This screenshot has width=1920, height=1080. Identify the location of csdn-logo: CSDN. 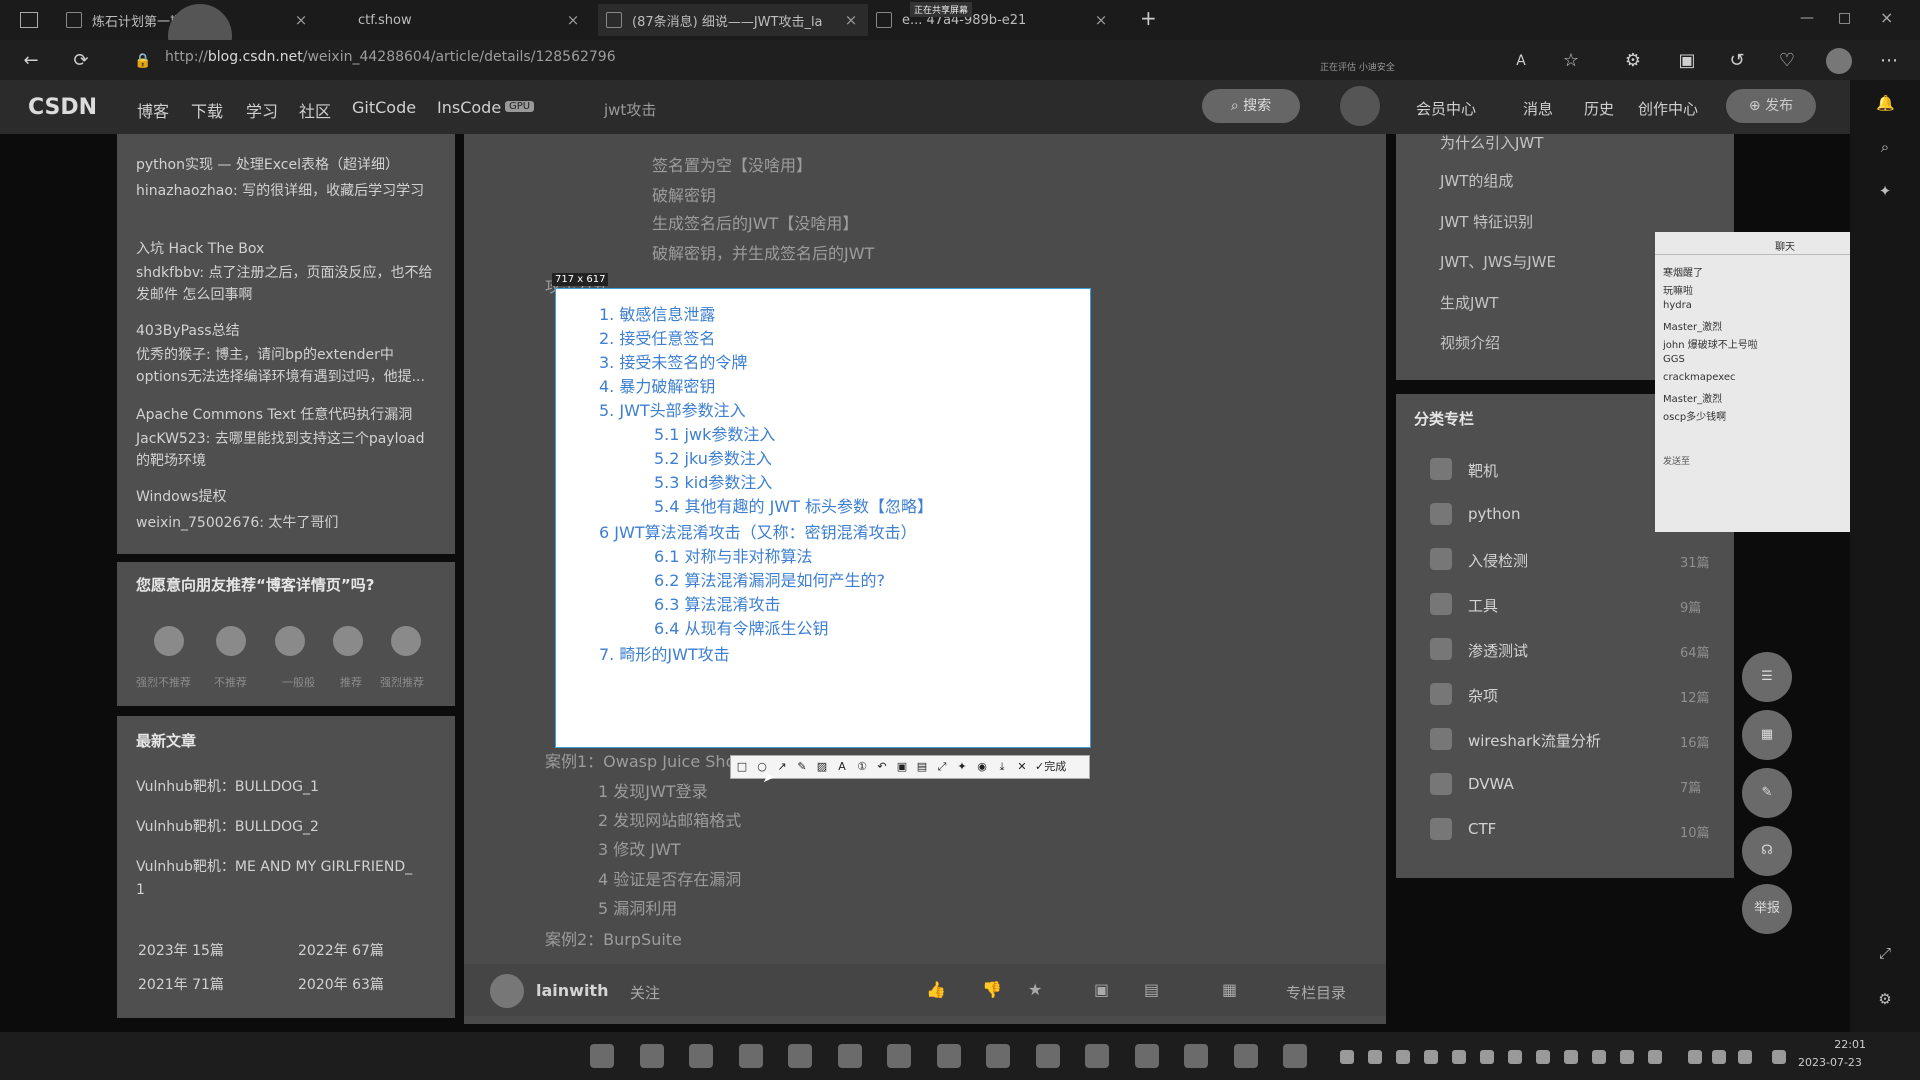
(62, 107).